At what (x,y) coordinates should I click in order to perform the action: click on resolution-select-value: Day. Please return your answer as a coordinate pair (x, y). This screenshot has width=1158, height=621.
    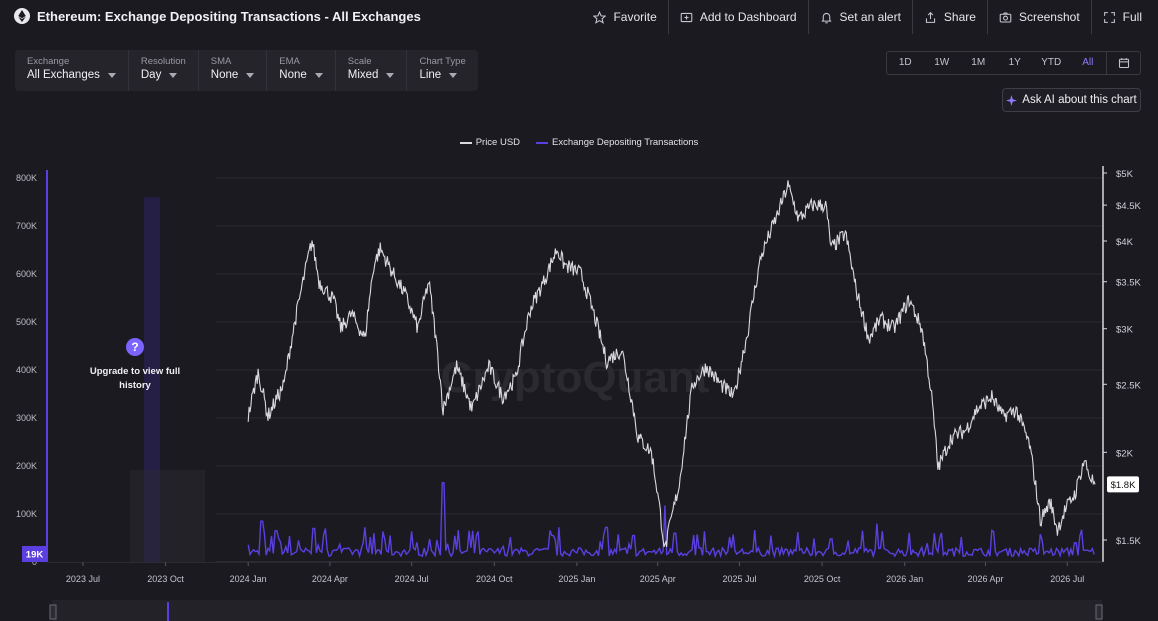
    Looking at the image, I should click on (151, 75).